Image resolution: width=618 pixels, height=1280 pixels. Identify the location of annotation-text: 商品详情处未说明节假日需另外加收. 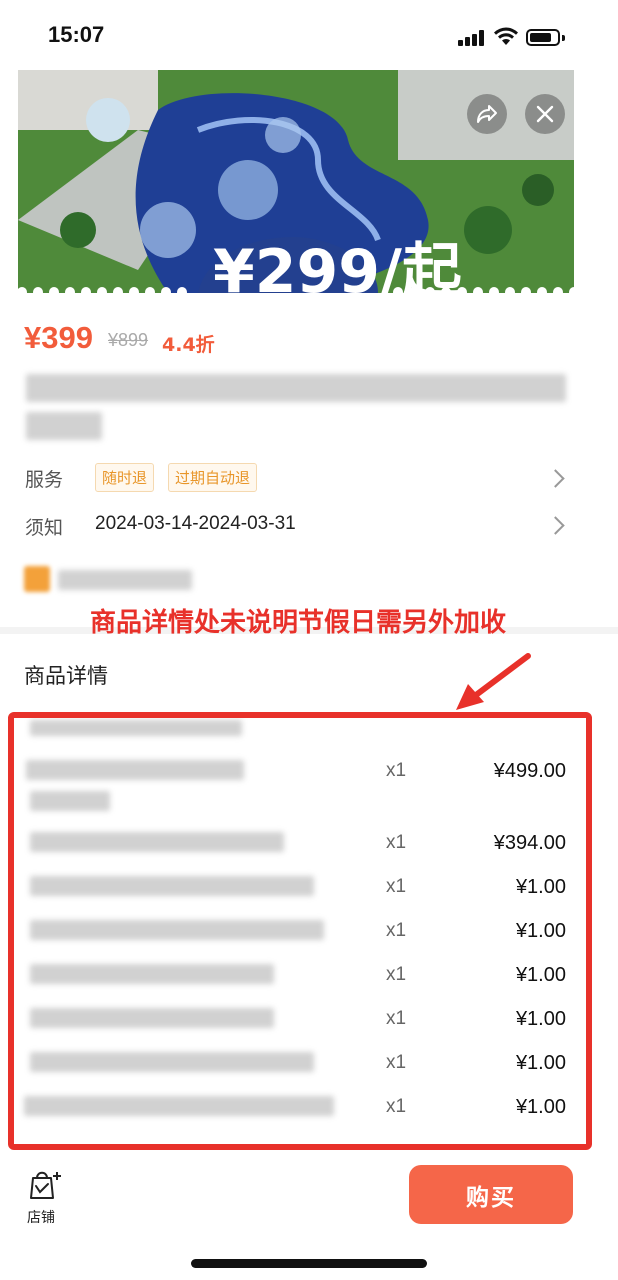
(298, 623).